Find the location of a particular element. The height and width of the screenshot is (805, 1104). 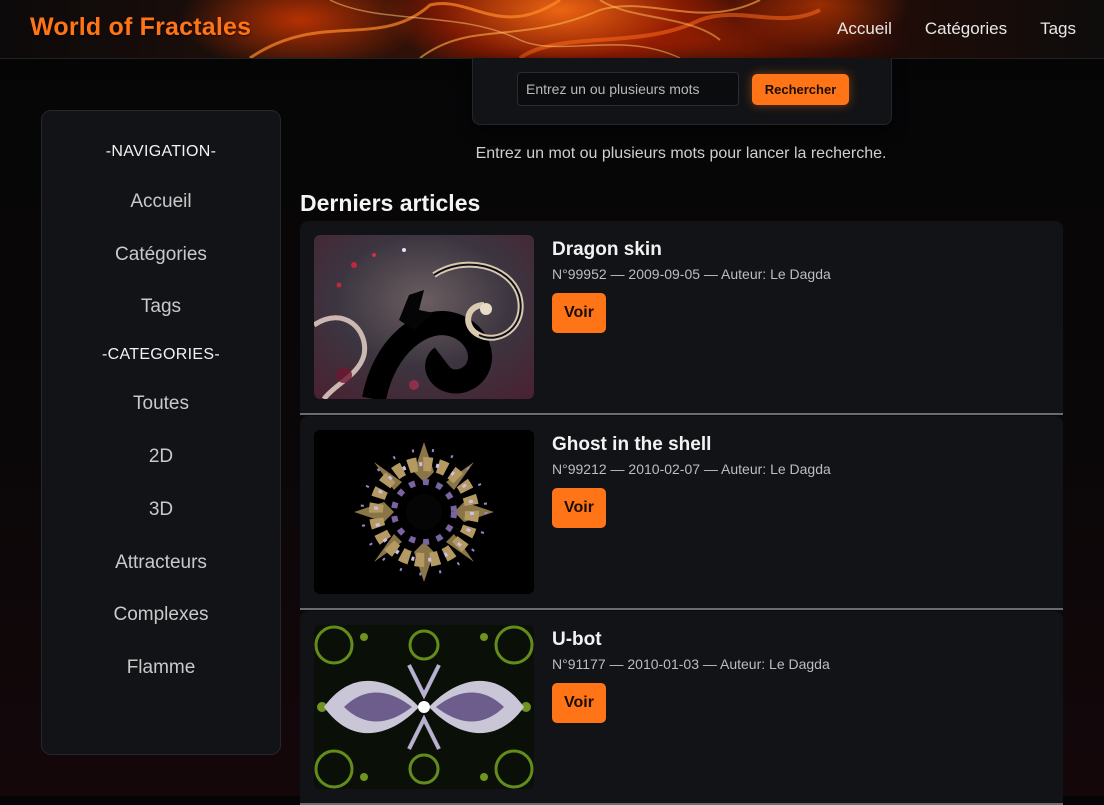

sidebar-category-flamme: Flamme is located at coordinates (161, 668).